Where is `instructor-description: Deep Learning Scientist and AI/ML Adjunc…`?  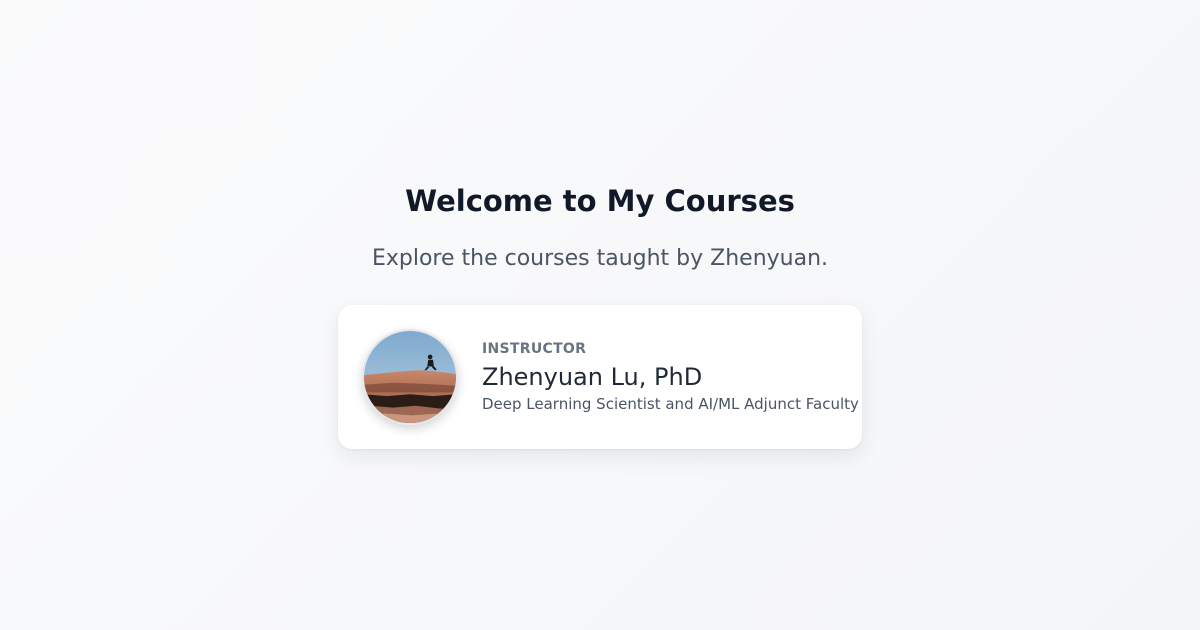
instructor-description: Deep Learning Scientist and AI/ML Adjunc… is located at coordinates (670, 404).